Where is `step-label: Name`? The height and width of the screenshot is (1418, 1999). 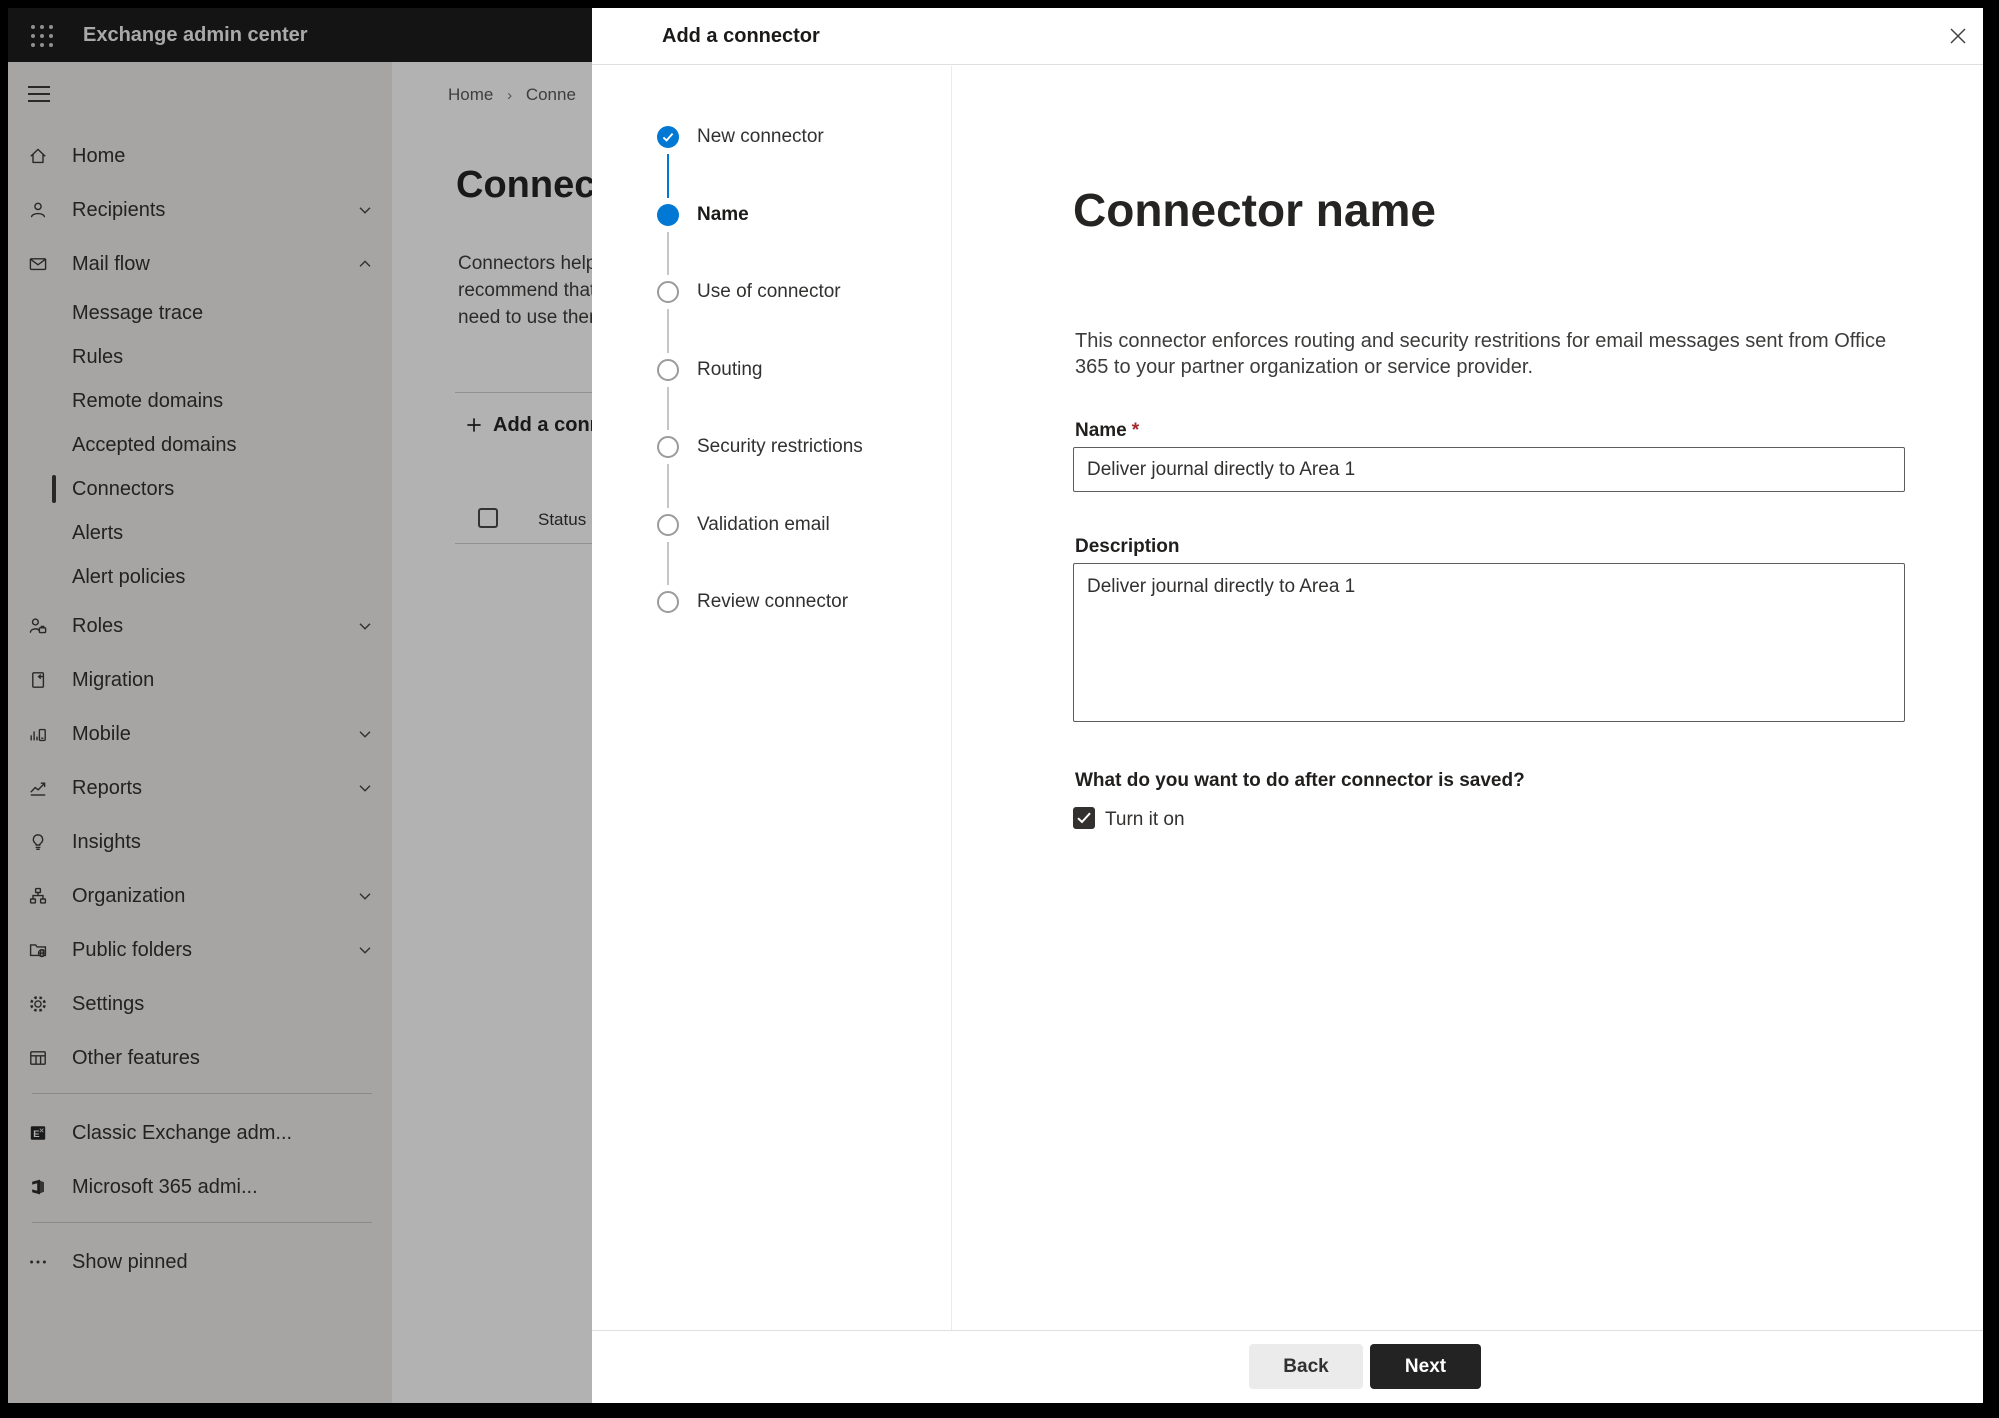
step-label: Name is located at coordinates (723, 214).